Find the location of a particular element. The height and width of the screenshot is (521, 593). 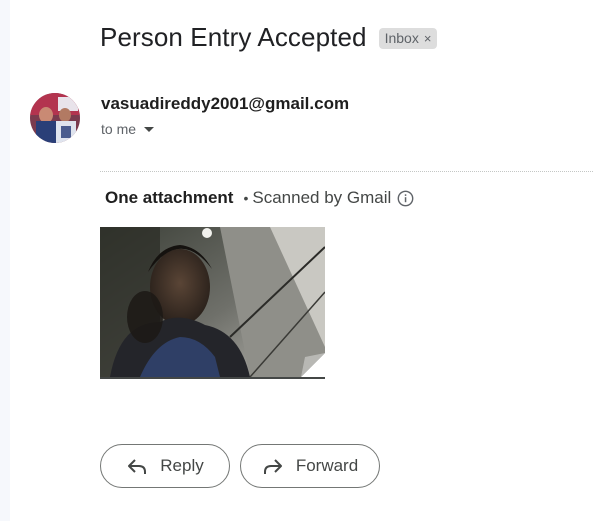

sender-avatar is located at coordinates (55, 118).